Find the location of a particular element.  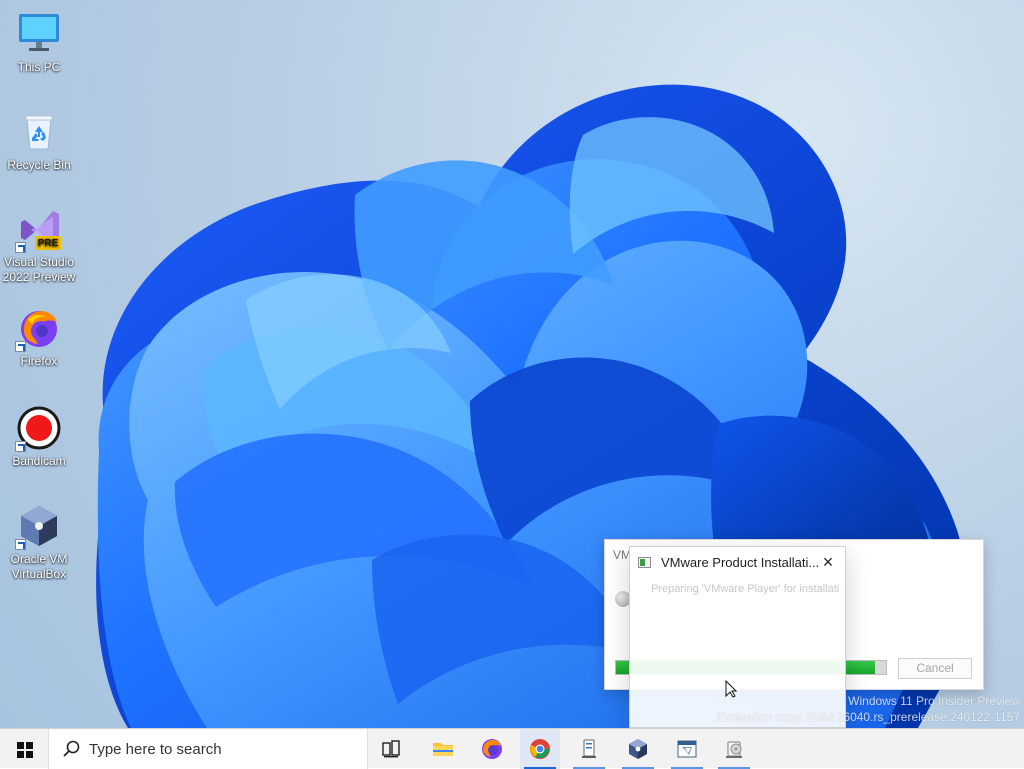

monitor-icon is located at coordinates (39, 34).